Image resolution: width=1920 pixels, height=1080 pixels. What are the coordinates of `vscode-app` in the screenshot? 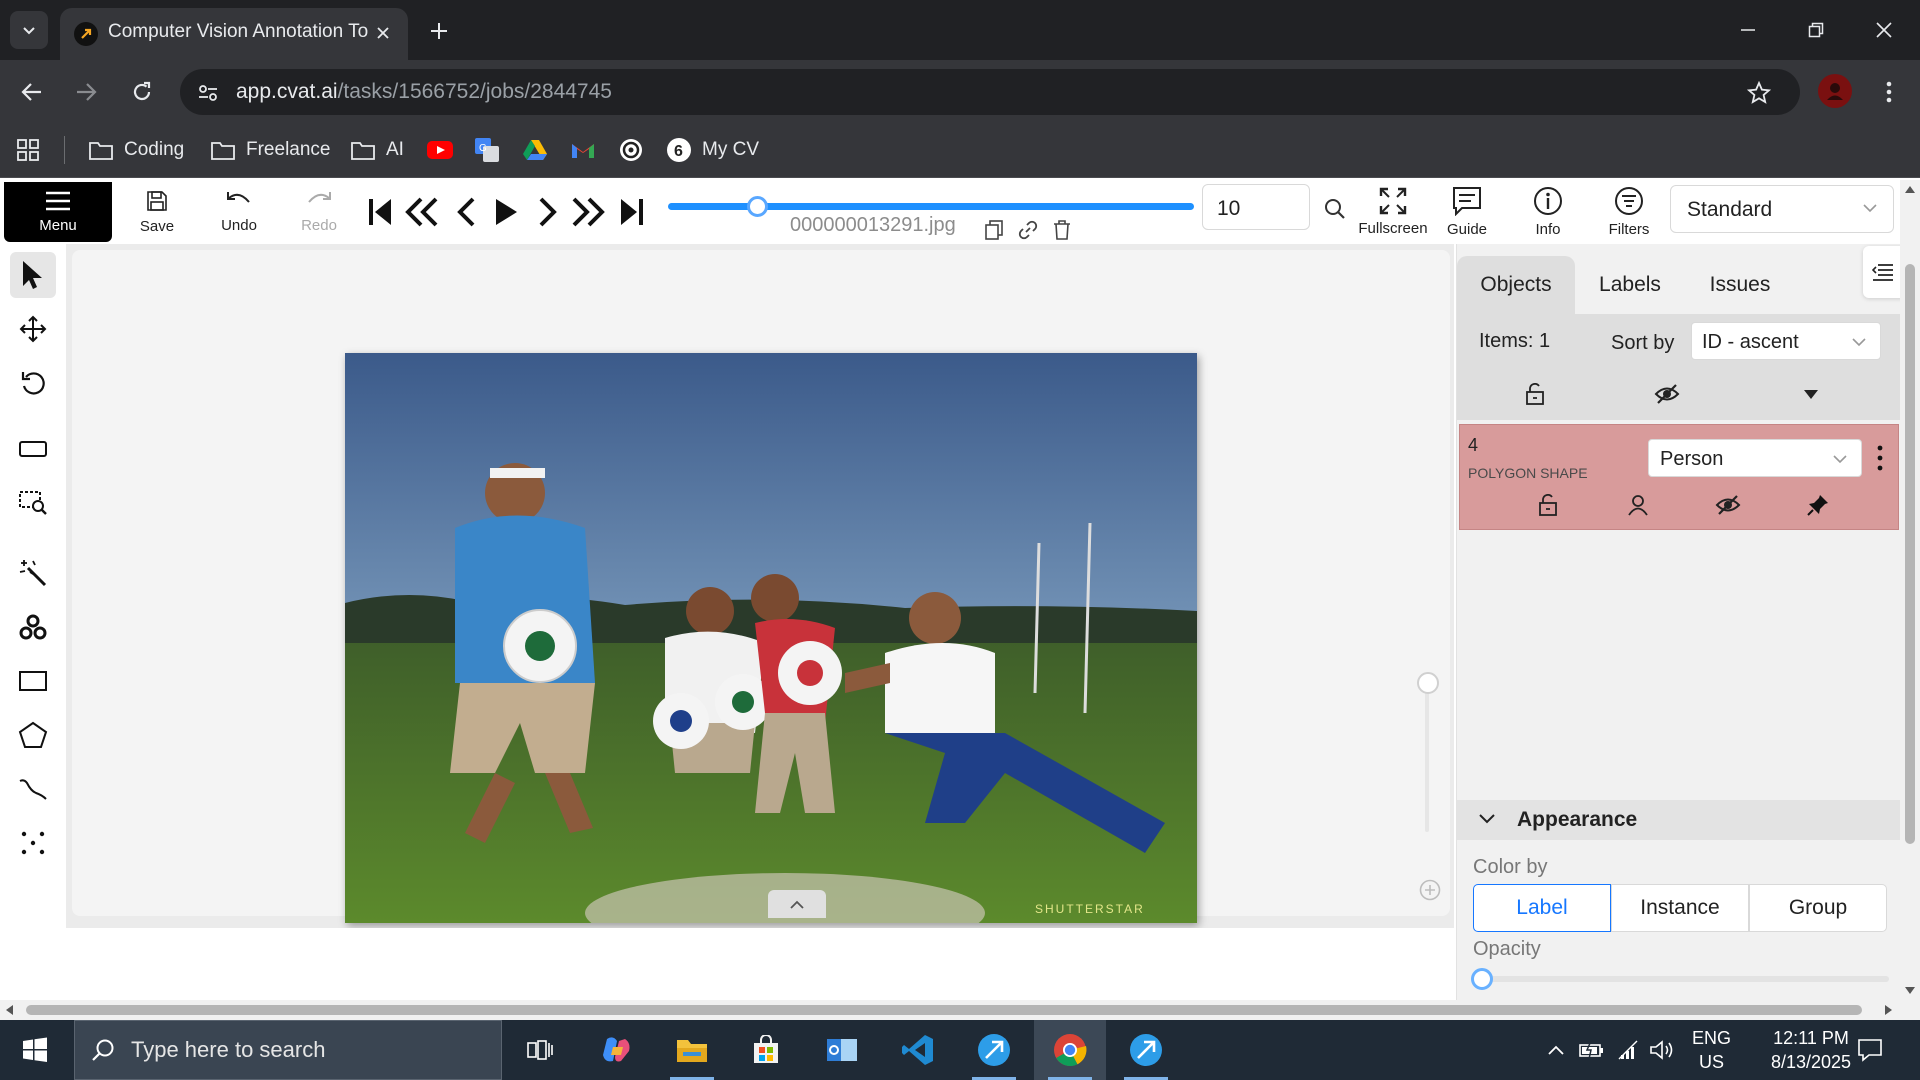 It's located at (918, 1050).